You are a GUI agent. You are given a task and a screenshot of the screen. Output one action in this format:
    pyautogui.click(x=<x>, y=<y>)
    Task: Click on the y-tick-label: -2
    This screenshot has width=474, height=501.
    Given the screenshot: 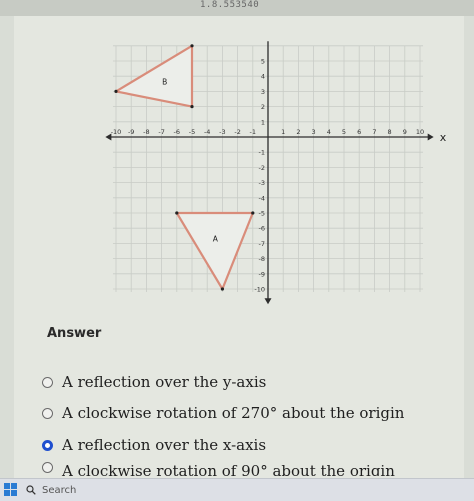 What is the action you would take?
    pyautogui.click(x=262, y=168)
    